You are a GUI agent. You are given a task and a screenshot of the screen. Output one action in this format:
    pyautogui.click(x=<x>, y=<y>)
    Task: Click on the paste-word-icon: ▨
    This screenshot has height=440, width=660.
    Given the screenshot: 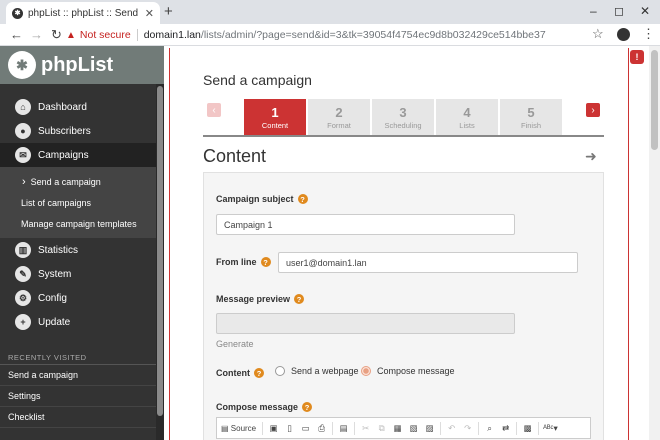 What is the action you would take?
    pyautogui.click(x=429, y=428)
    